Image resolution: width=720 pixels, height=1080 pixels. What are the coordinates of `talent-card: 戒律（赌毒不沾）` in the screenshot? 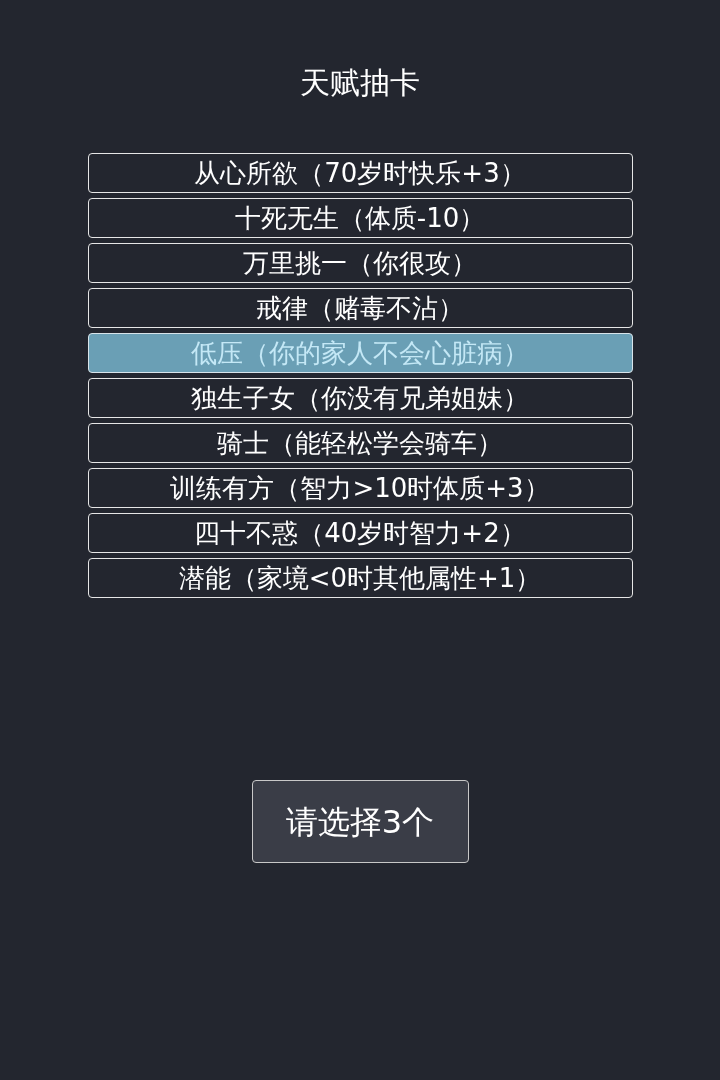 It's located at (360, 308).